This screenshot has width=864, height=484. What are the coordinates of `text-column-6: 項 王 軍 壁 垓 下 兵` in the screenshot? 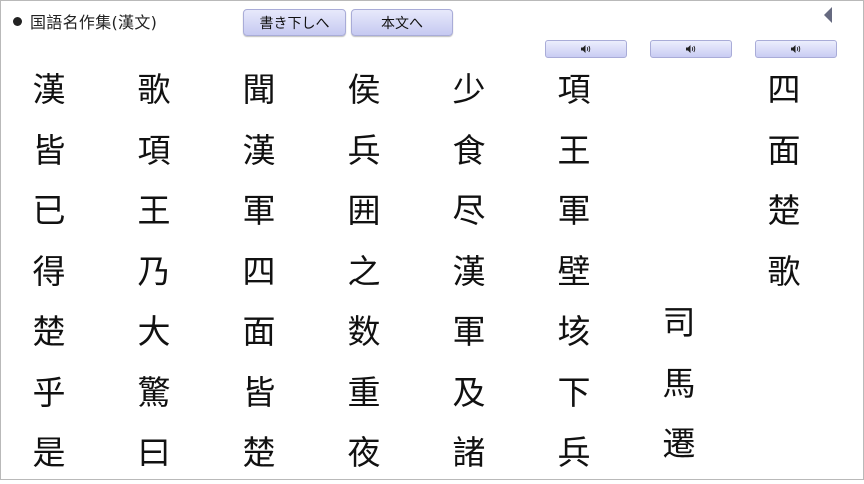 It's located at (574, 272).